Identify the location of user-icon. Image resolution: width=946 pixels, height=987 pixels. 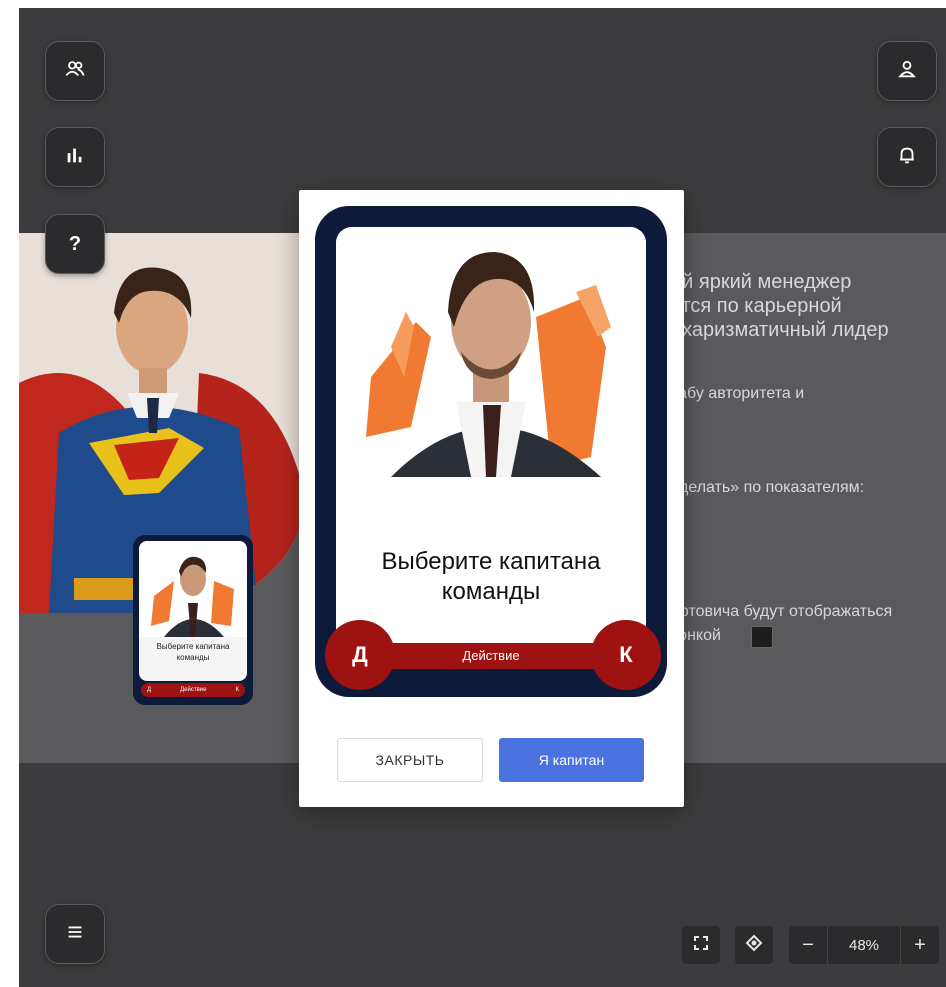
(907, 71).